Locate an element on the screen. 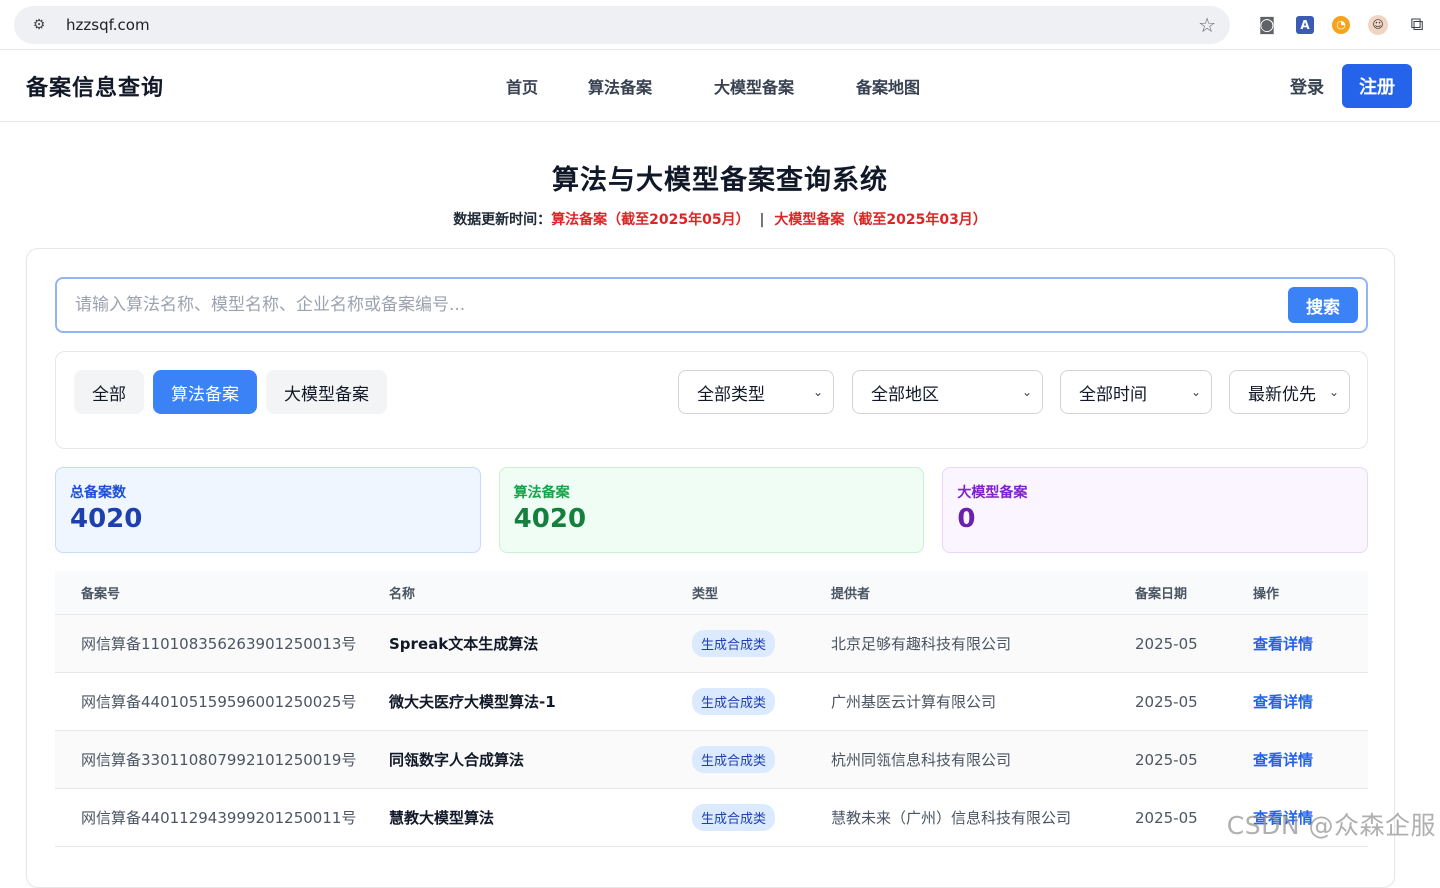 This screenshot has width=1440, height=888. profile-avatar-icon: ☺ is located at coordinates (1378, 25).